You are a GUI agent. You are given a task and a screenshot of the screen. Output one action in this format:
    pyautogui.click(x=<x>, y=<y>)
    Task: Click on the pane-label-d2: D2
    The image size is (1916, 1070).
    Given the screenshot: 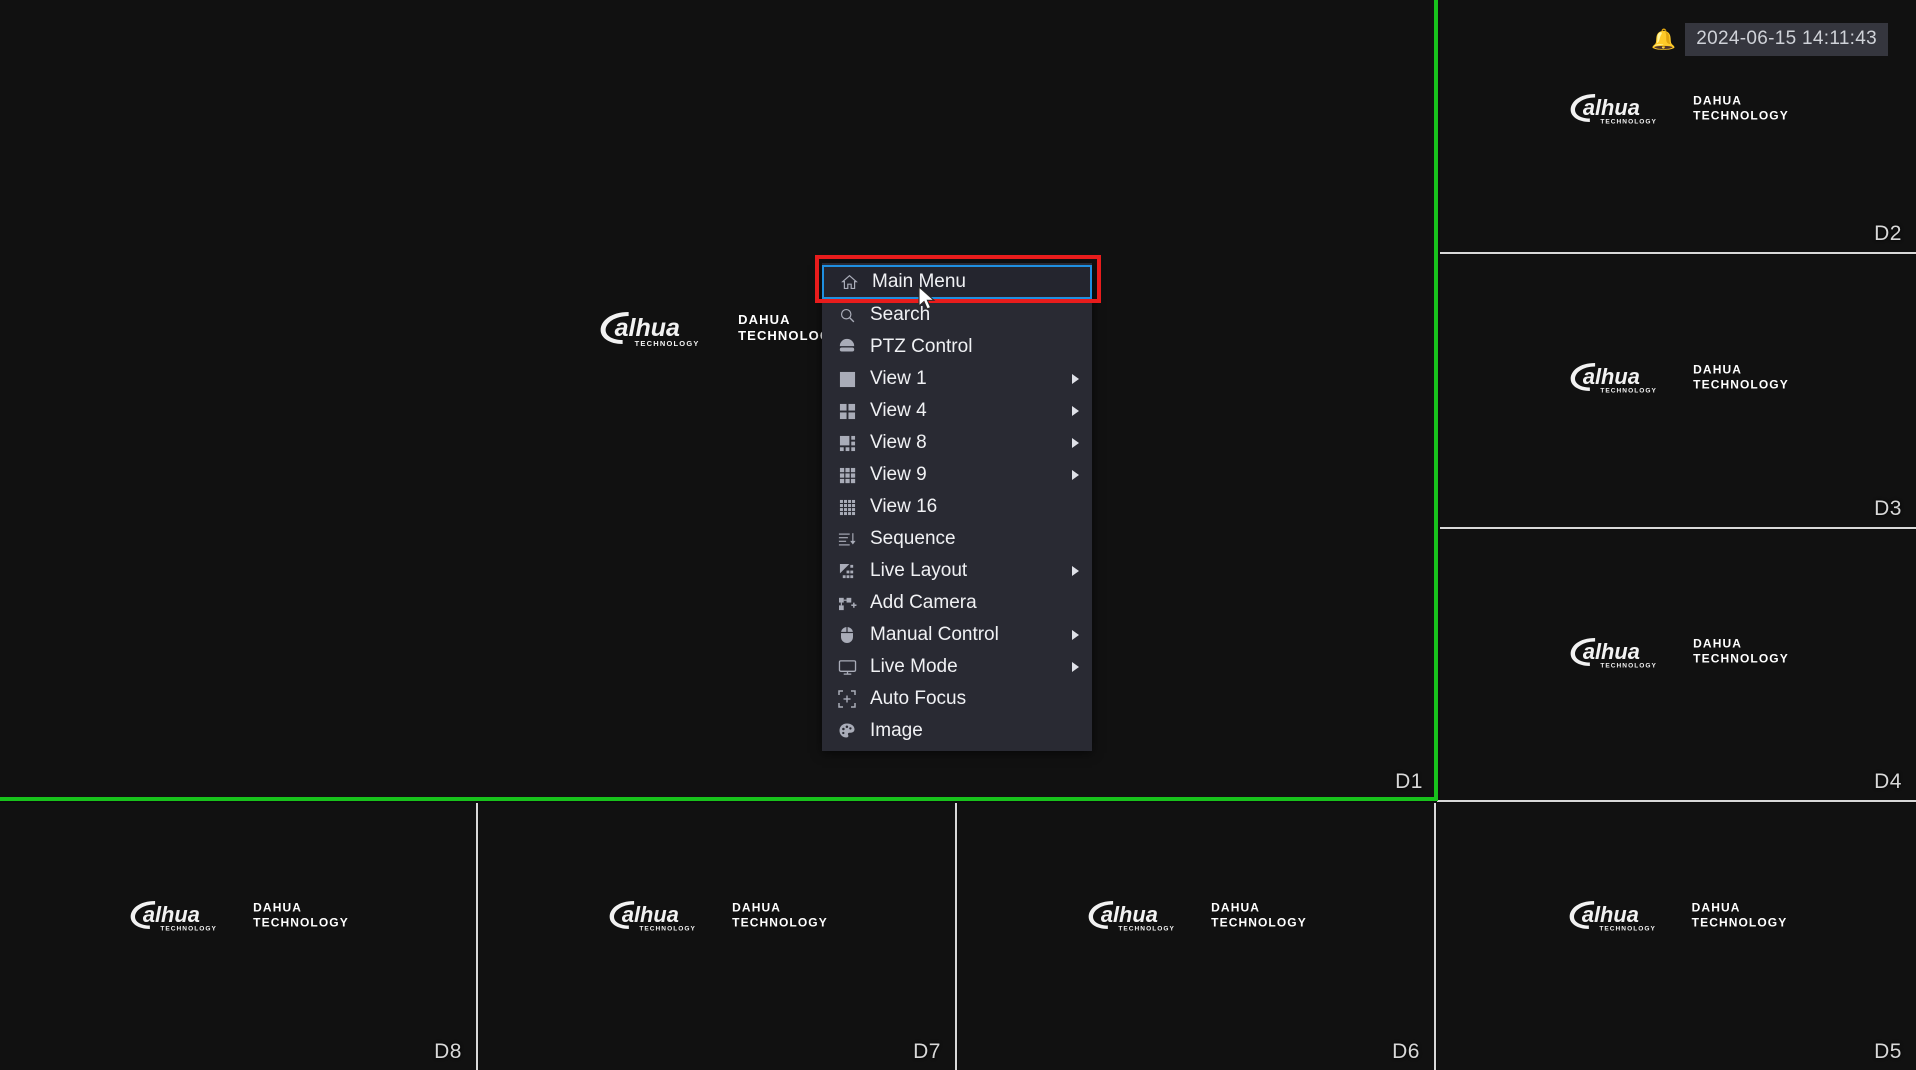 What is the action you would take?
    pyautogui.click(x=1888, y=233)
    